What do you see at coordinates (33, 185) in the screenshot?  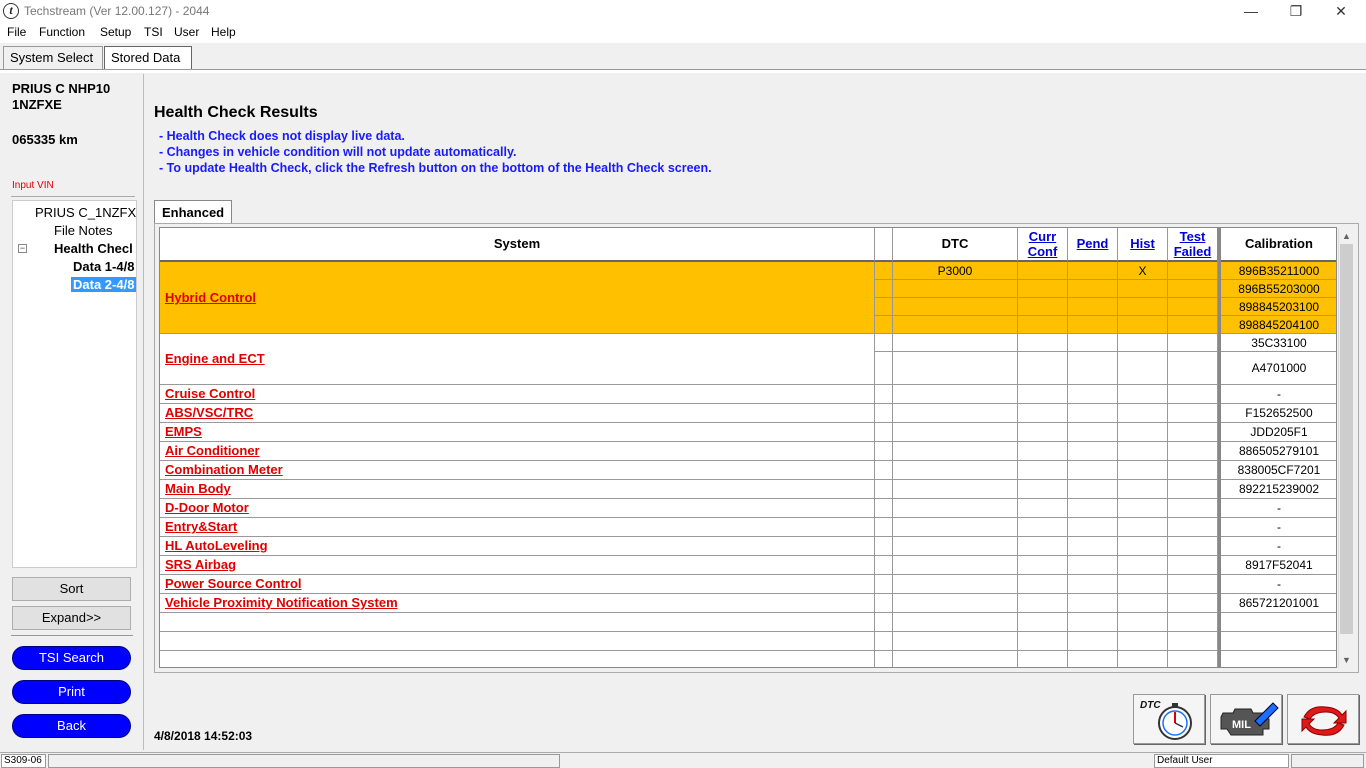 I see `input-vin-link: Input VIN` at bounding box center [33, 185].